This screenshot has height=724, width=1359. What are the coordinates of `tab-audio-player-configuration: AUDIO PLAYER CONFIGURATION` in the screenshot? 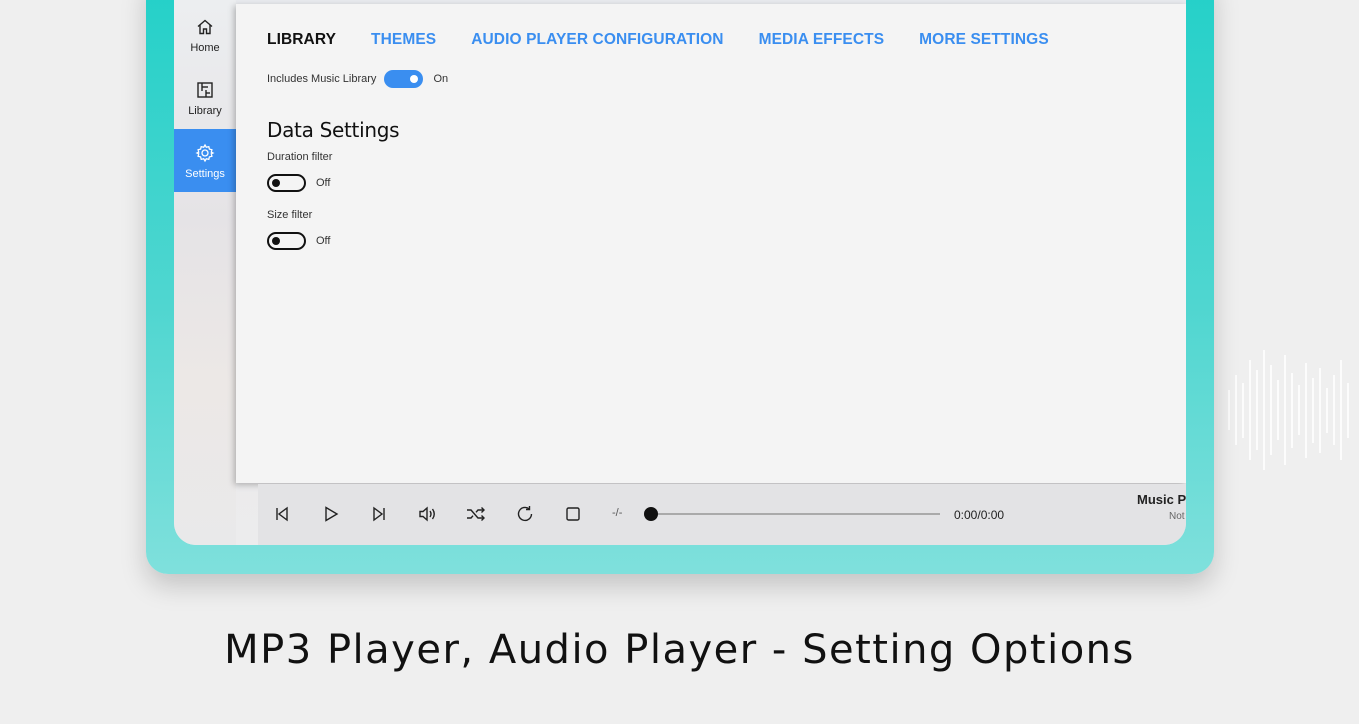 It's located at (597, 40).